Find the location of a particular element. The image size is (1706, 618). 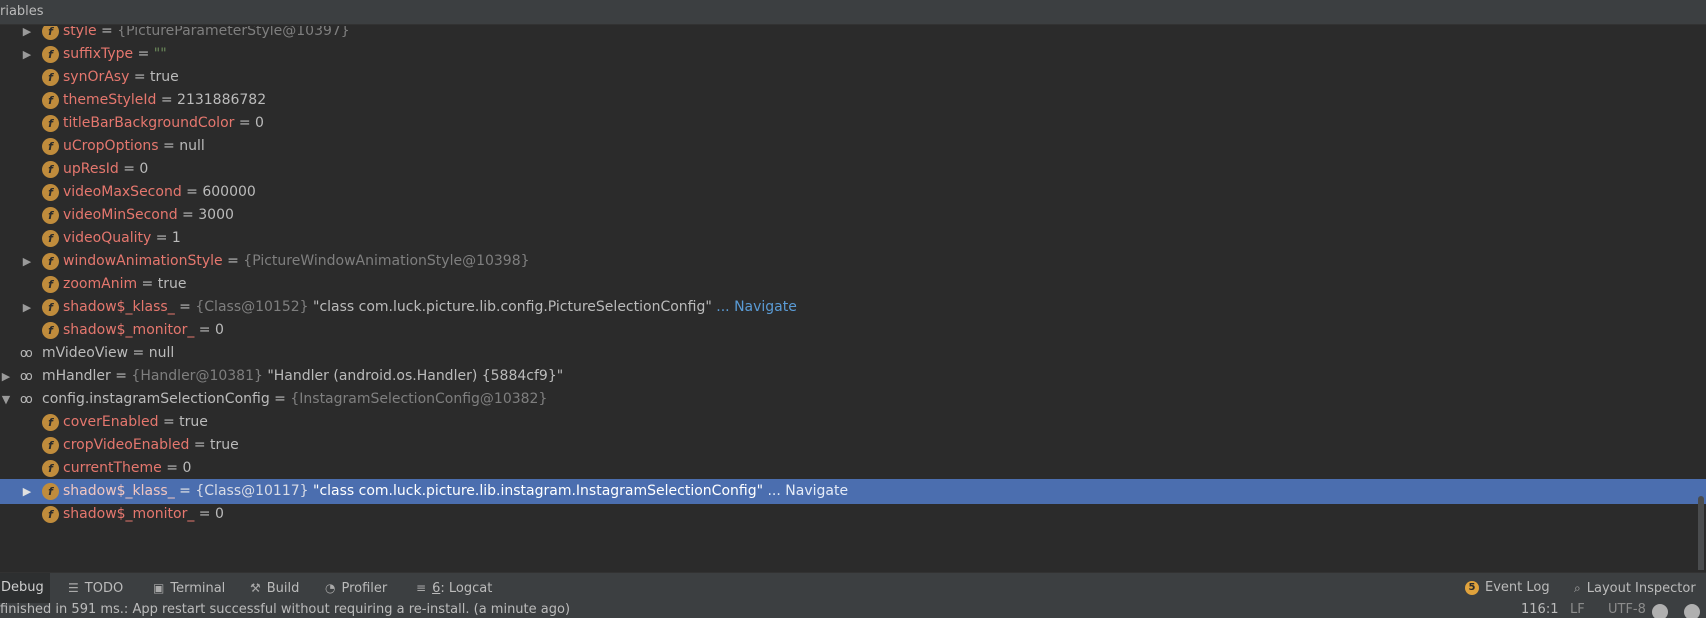

tree-row: f currentTheme = 0 is located at coordinates (853, 468).